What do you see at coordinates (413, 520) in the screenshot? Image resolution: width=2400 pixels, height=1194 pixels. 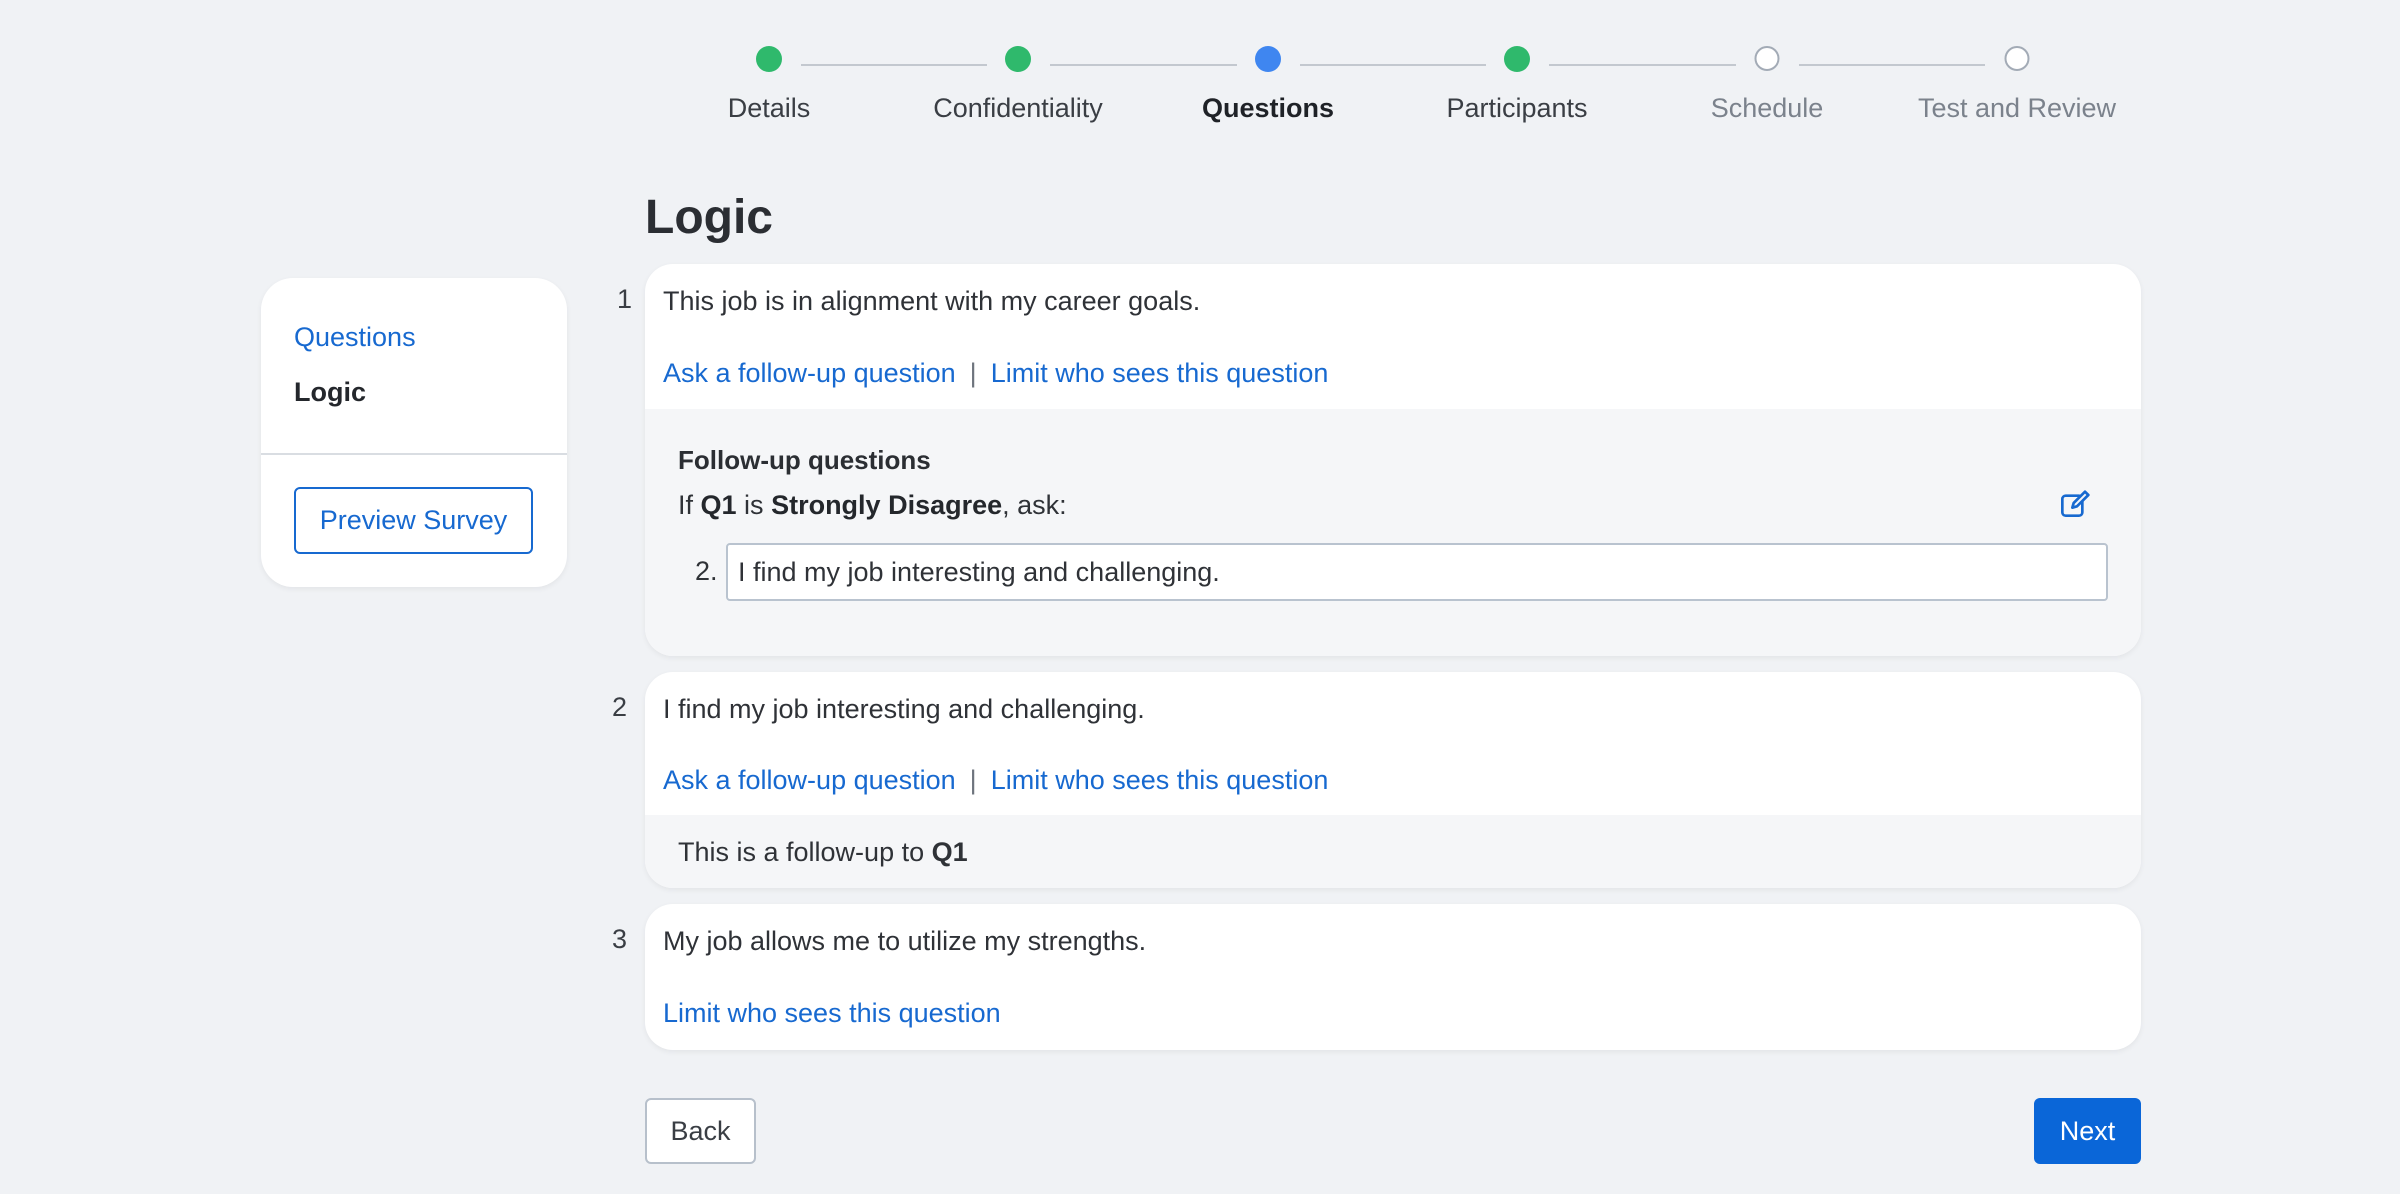 I see `preview-survey-button: Preview Survey` at bounding box center [413, 520].